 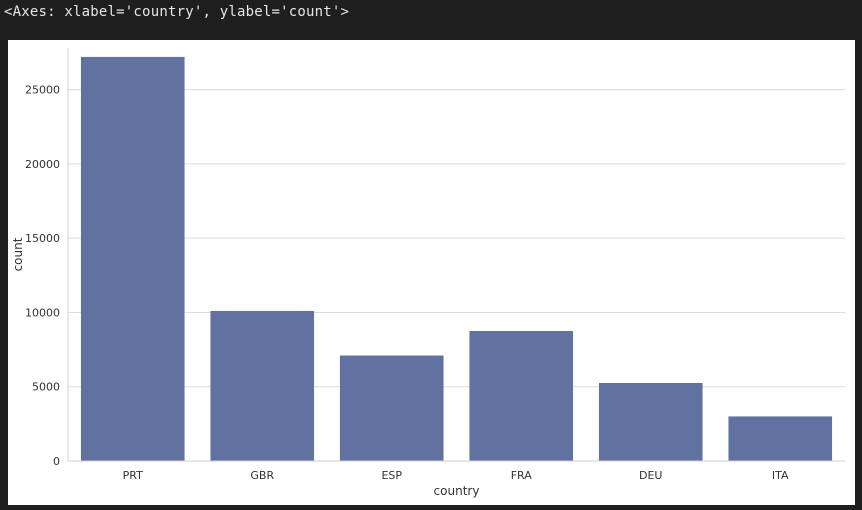 What do you see at coordinates (522, 475) in the screenshot?
I see `x-tick-label: FRA` at bounding box center [522, 475].